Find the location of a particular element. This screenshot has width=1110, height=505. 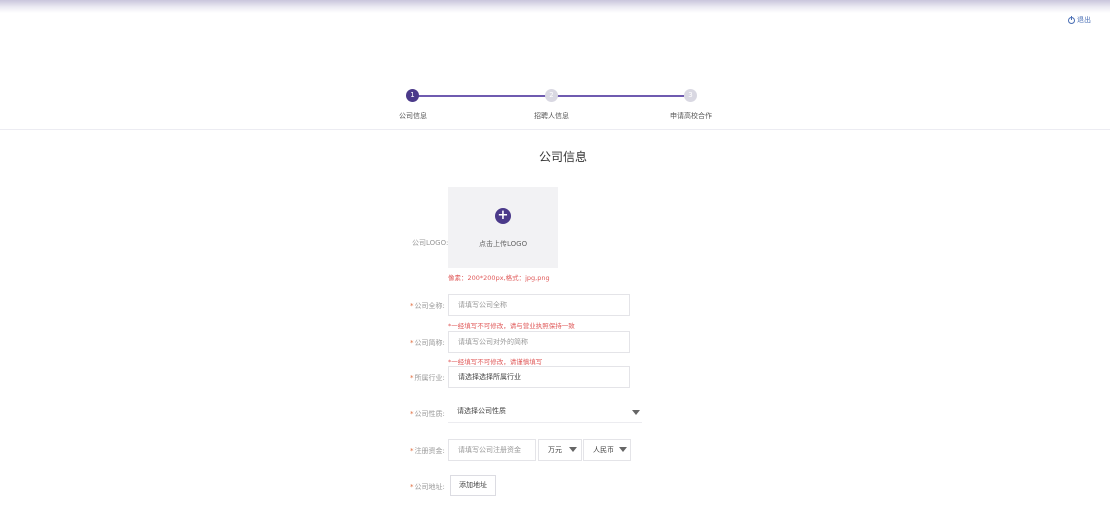

short-name-input: 请填写公司对外的简称 is located at coordinates (539, 342).